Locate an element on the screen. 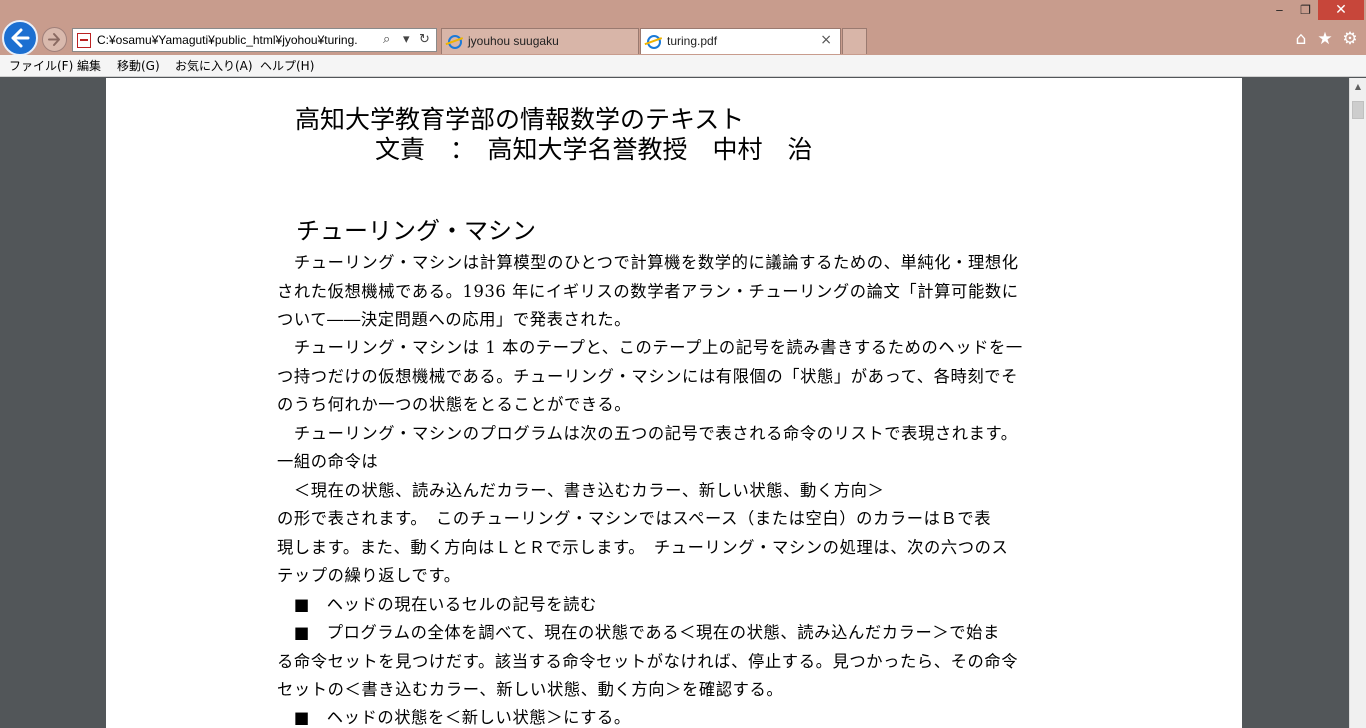  back-arrow-icon is located at coordinates (20, 38).